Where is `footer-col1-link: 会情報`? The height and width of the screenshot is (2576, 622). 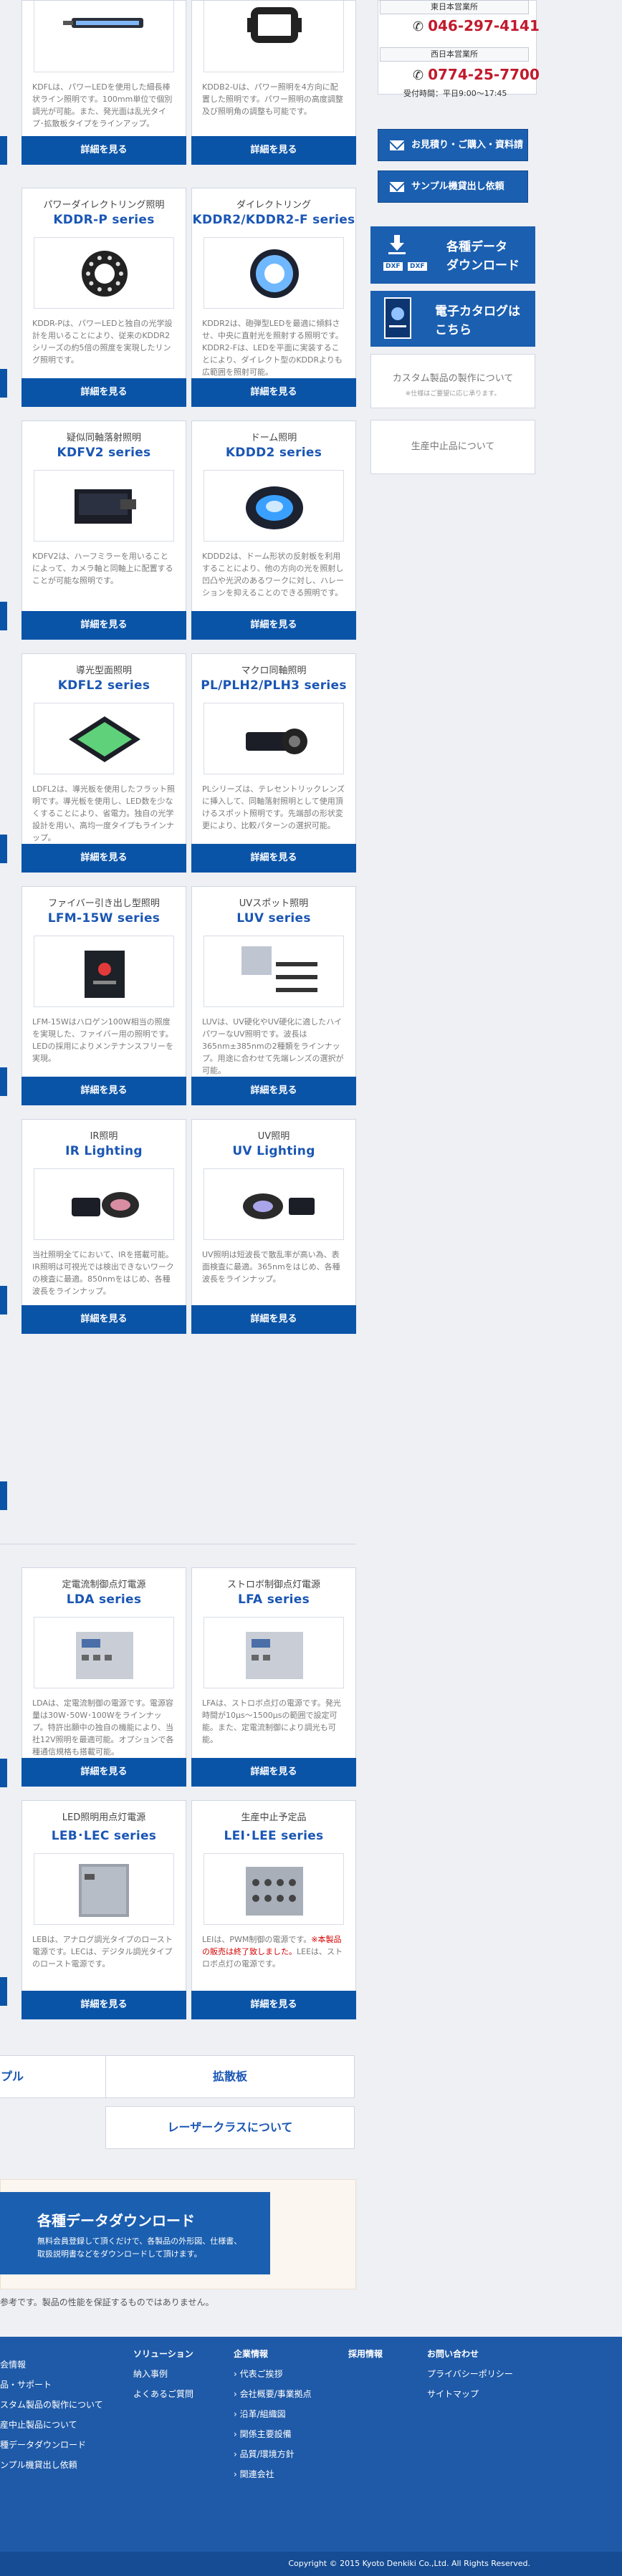 footer-col1-link: 会情報 is located at coordinates (51, 2365).